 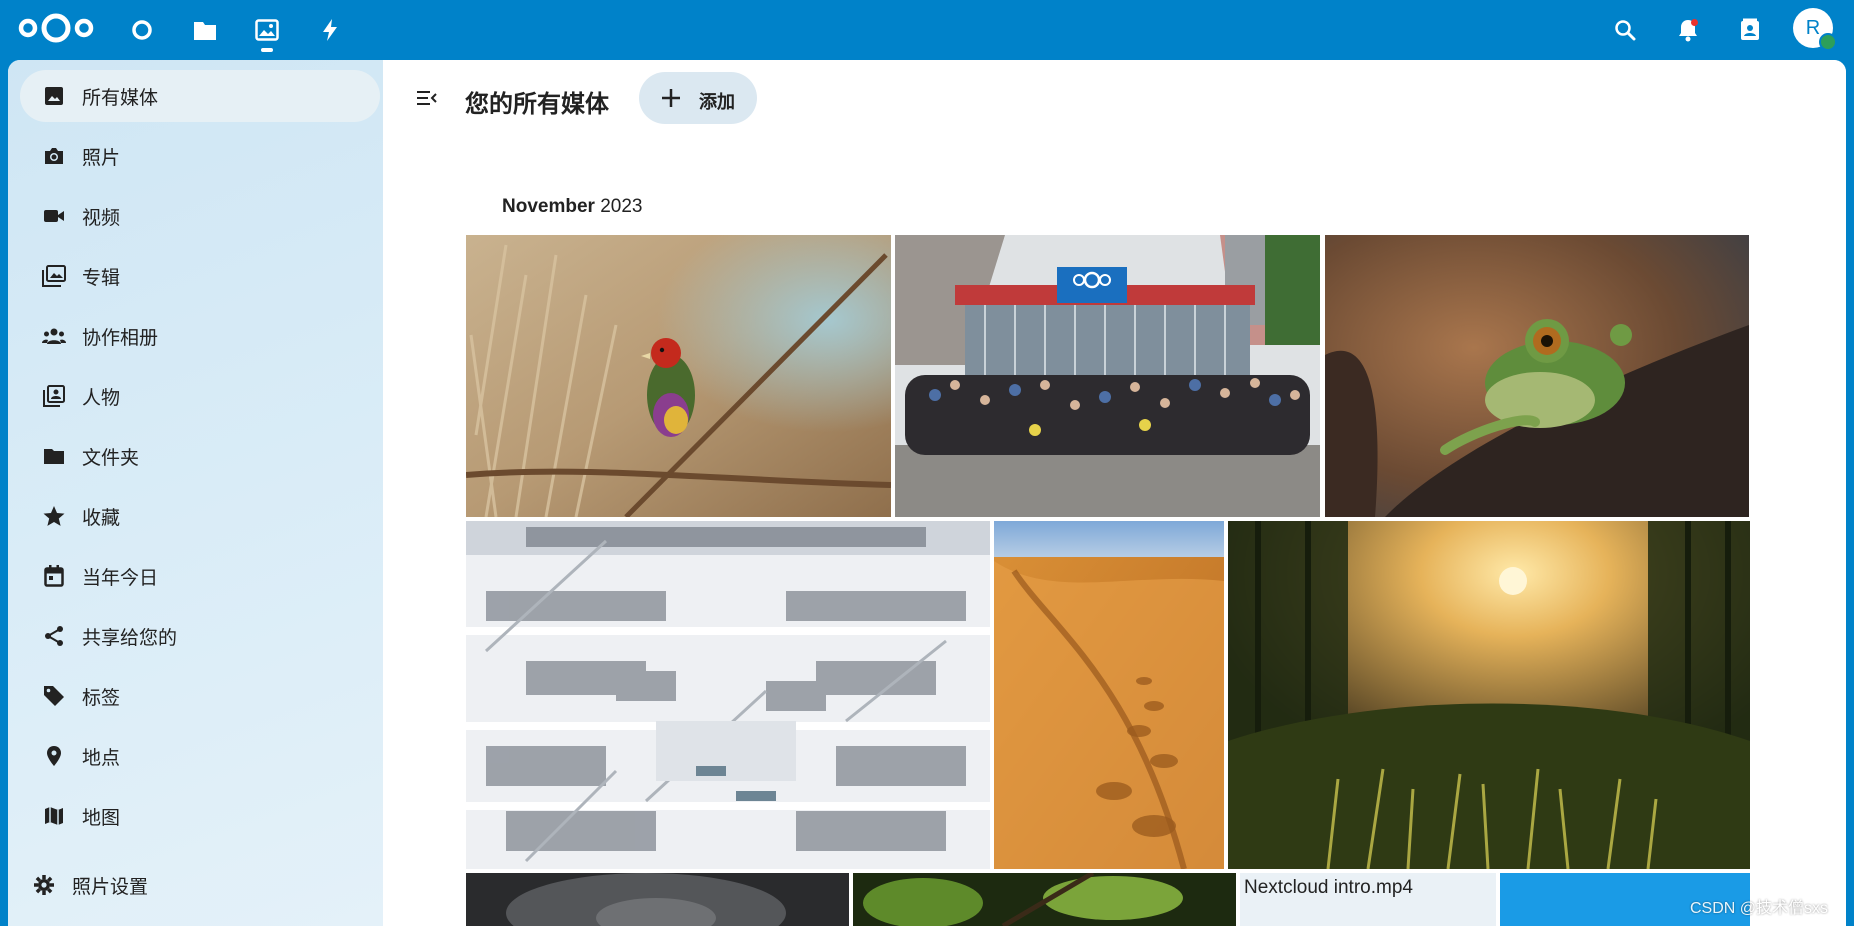 I want to click on sidebar-item-label: 地图, so click(x=101, y=818).